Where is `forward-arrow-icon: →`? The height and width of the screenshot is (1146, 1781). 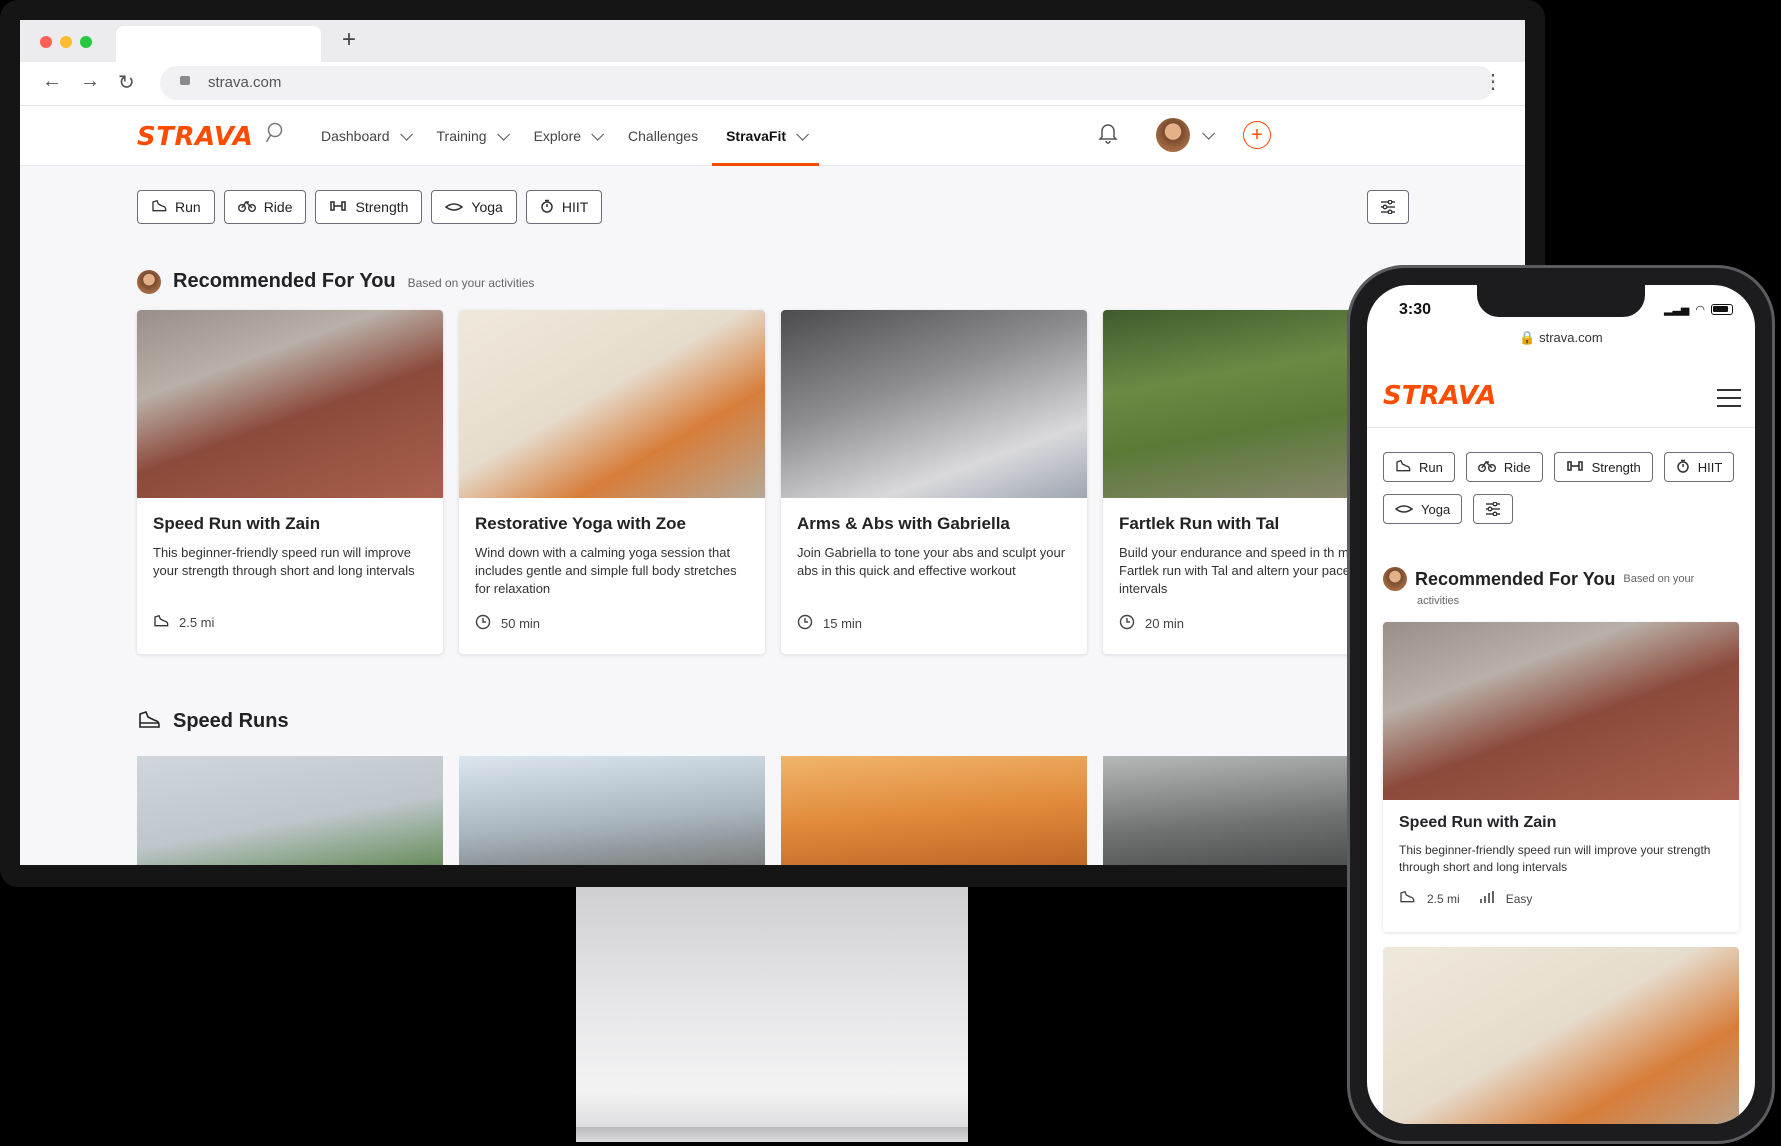 forward-arrow-icon: → is located at coordinates (90, 82).